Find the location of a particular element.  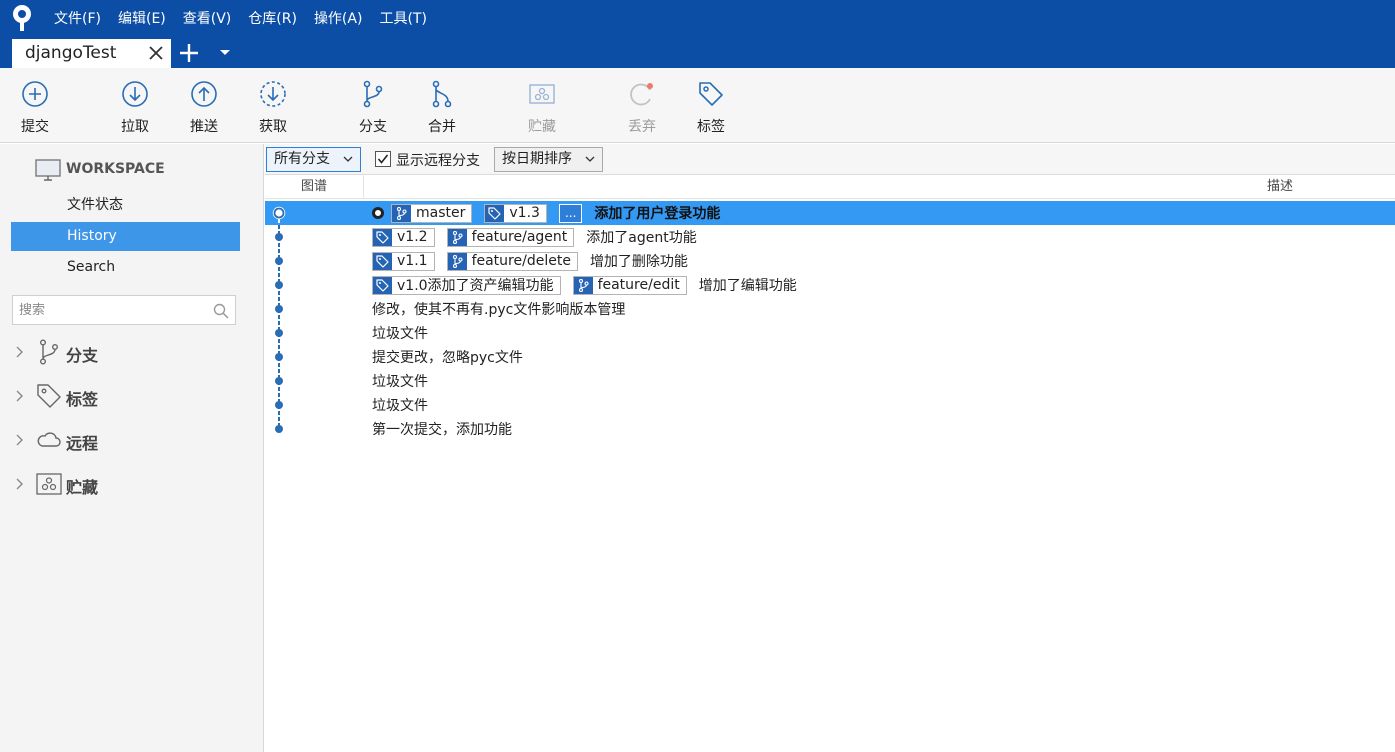

sidebar-item-search: Search is located at coordinates (125, 267).